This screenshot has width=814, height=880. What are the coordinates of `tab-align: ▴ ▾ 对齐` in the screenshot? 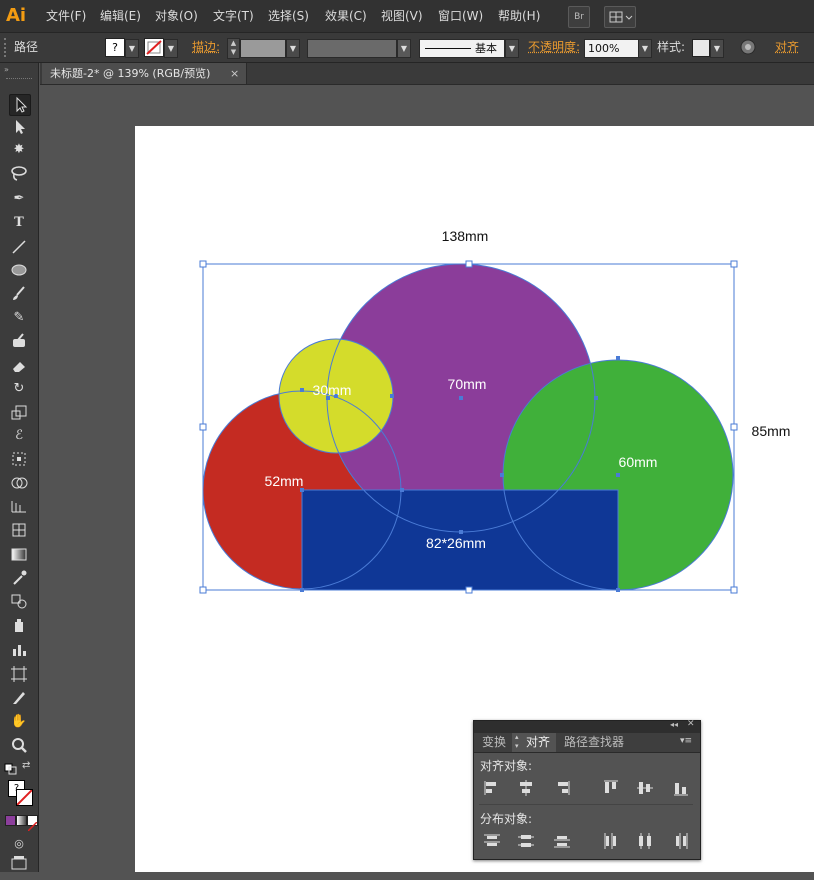 It's located at (534, 742).